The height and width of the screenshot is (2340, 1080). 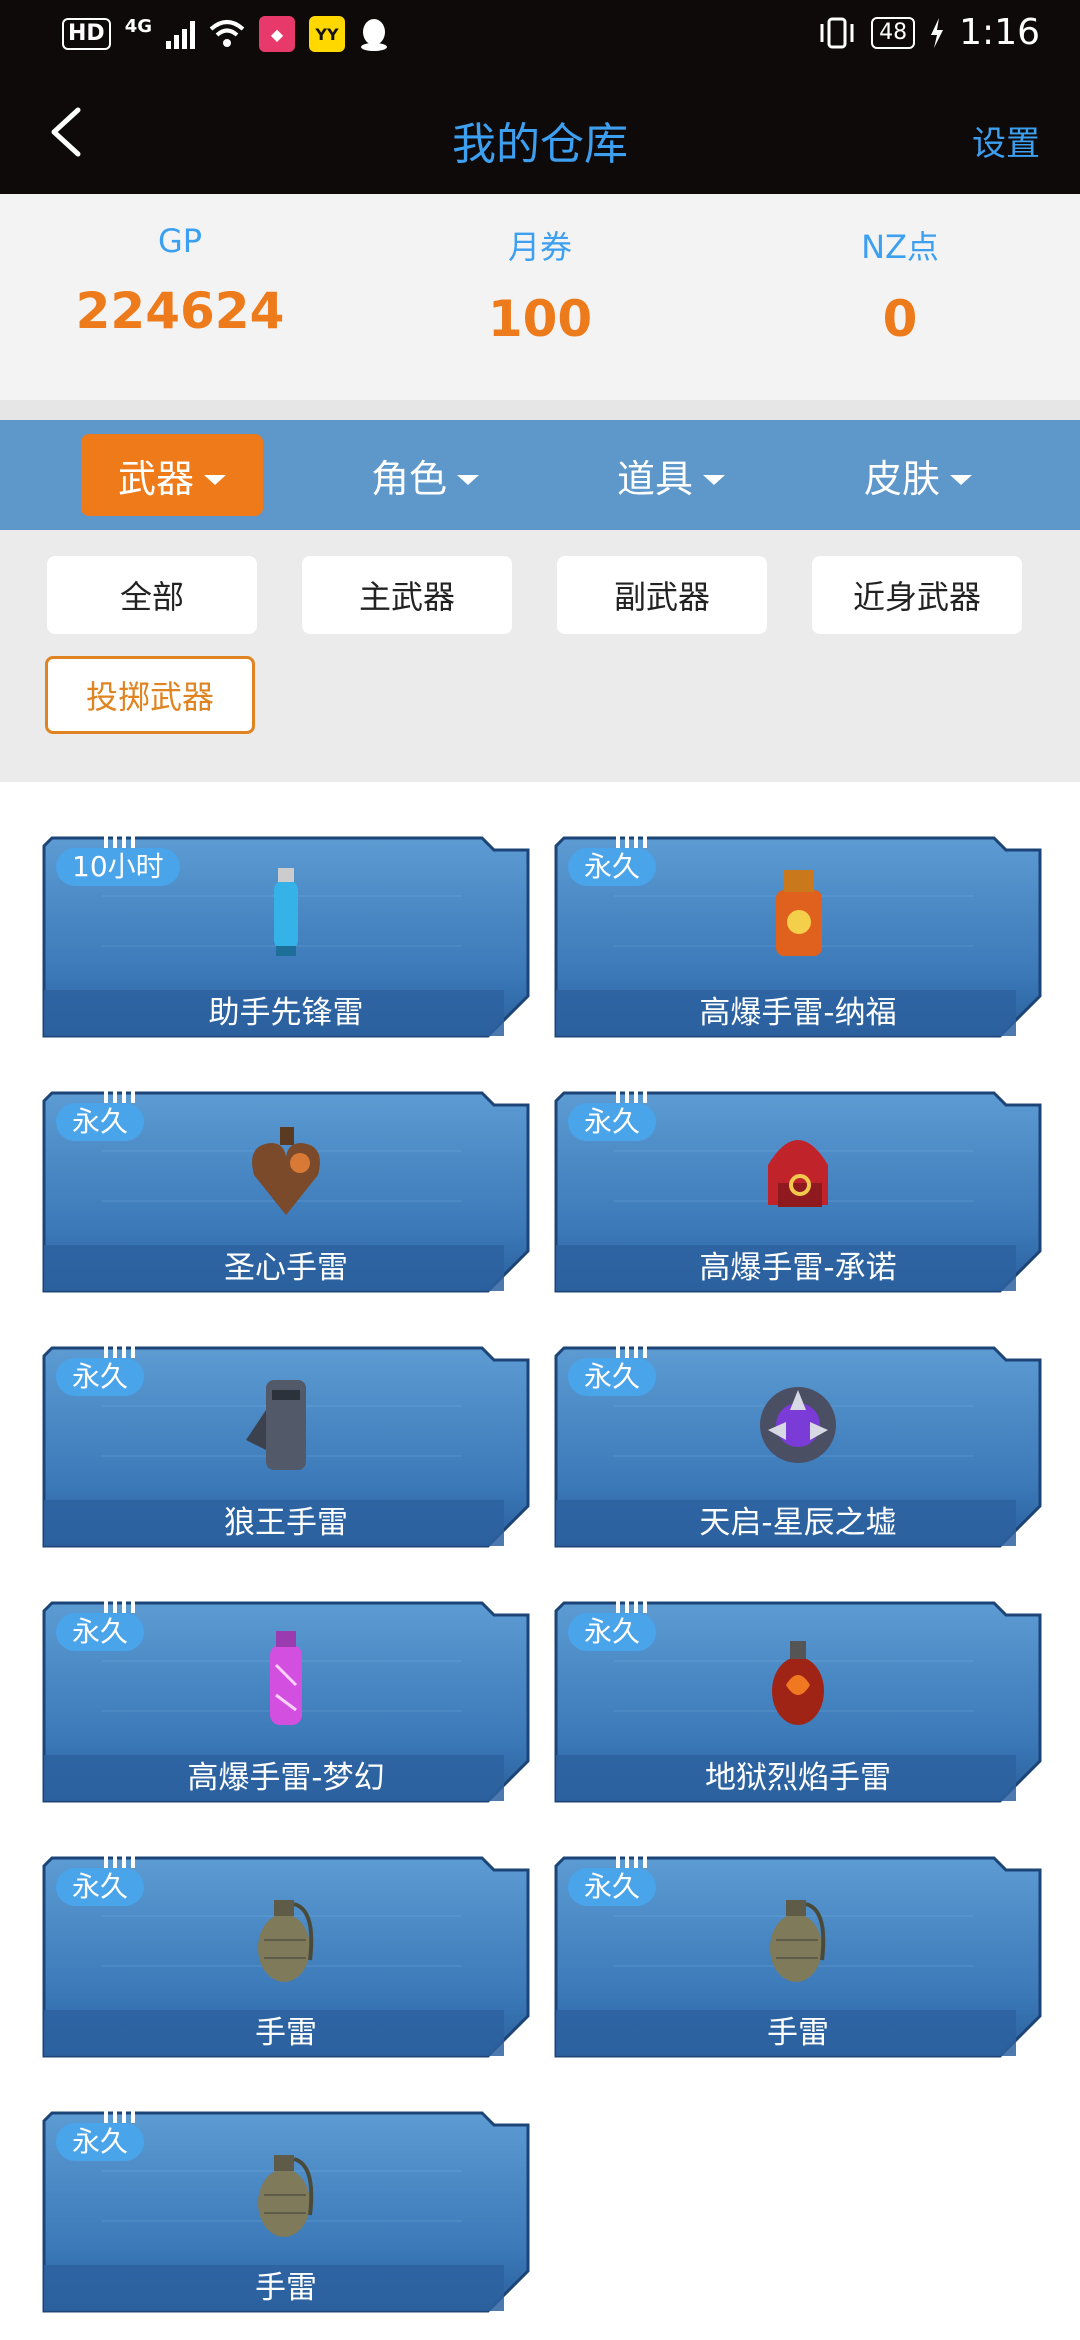 What do you see at coordinates (327, 34) in the screenshot?
I see `yy-app-icon: YY` at bounding box center [327, 34].